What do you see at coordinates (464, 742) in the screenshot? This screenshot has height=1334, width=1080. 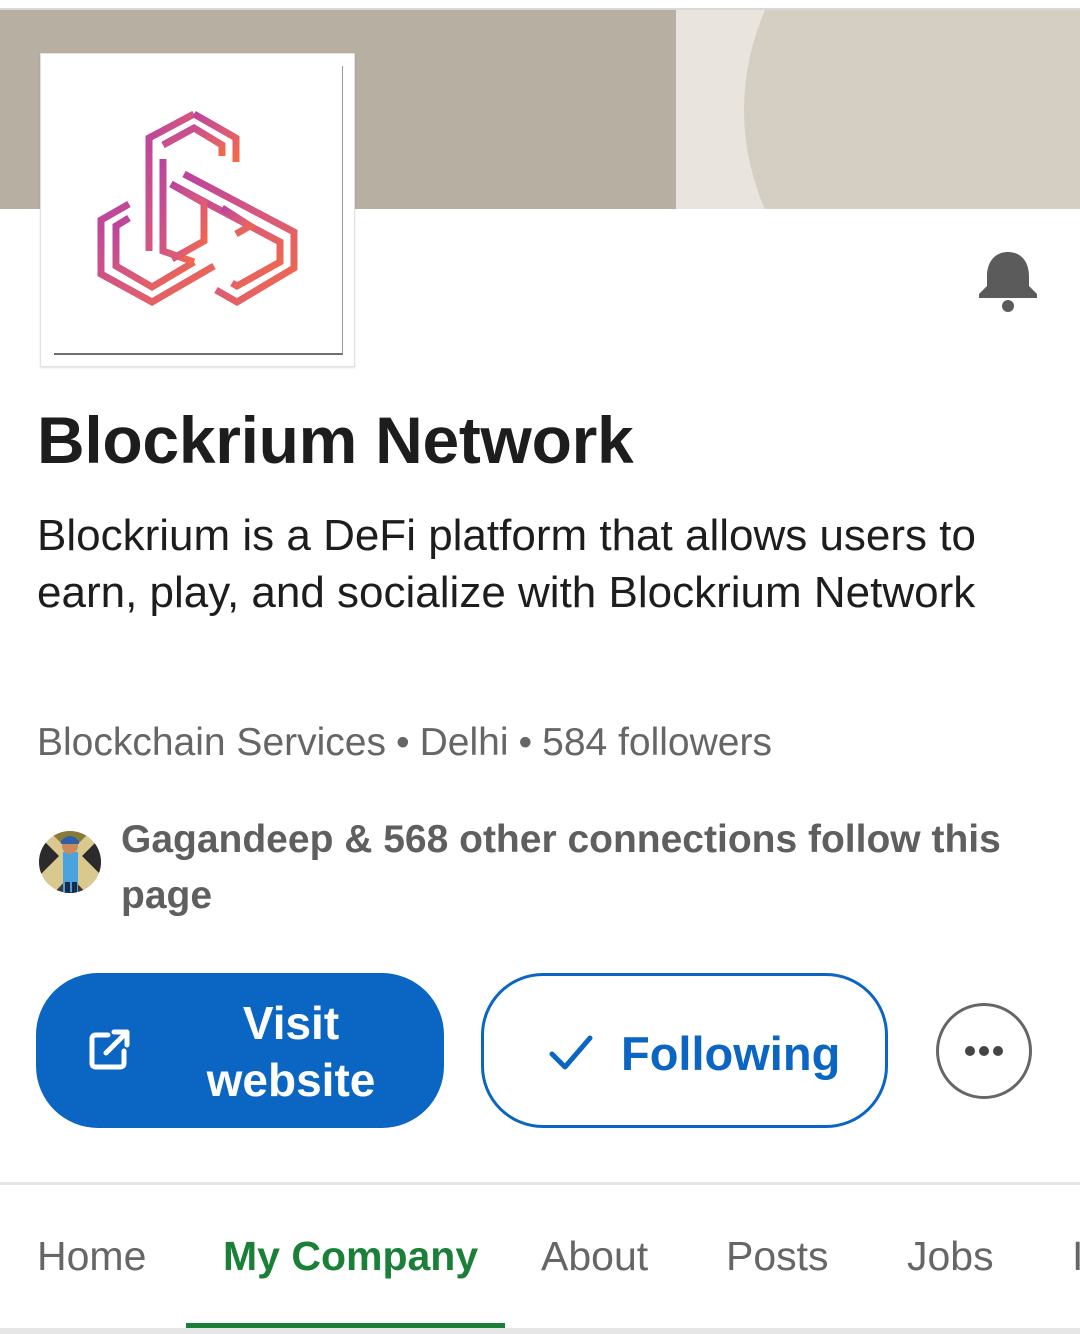 I see `location: Delhi` at bounding box center [464, 742].